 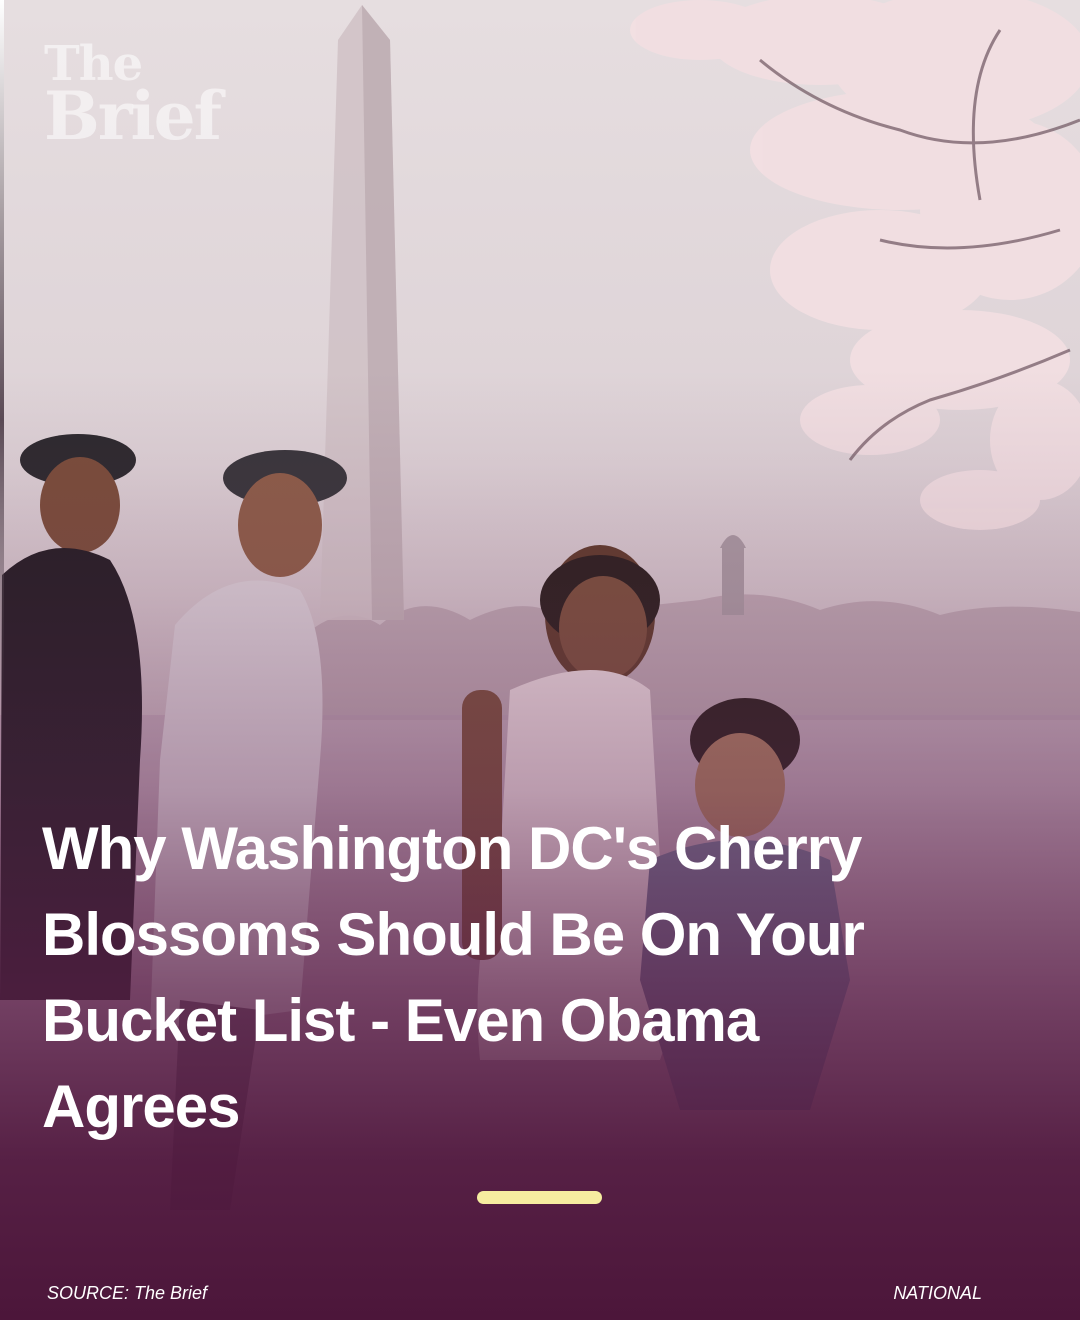 I want to click on source-label: SOURCE: The Brief, so click(x=127, y=1293).